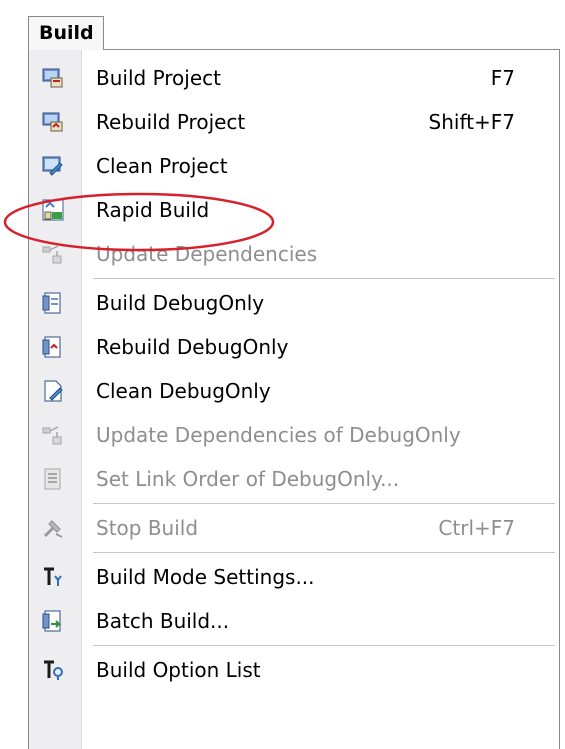  What do you see at coordinates (53, 621) in the screenshot?
I see `batch-build-icon` at bounding box center [53, 621].